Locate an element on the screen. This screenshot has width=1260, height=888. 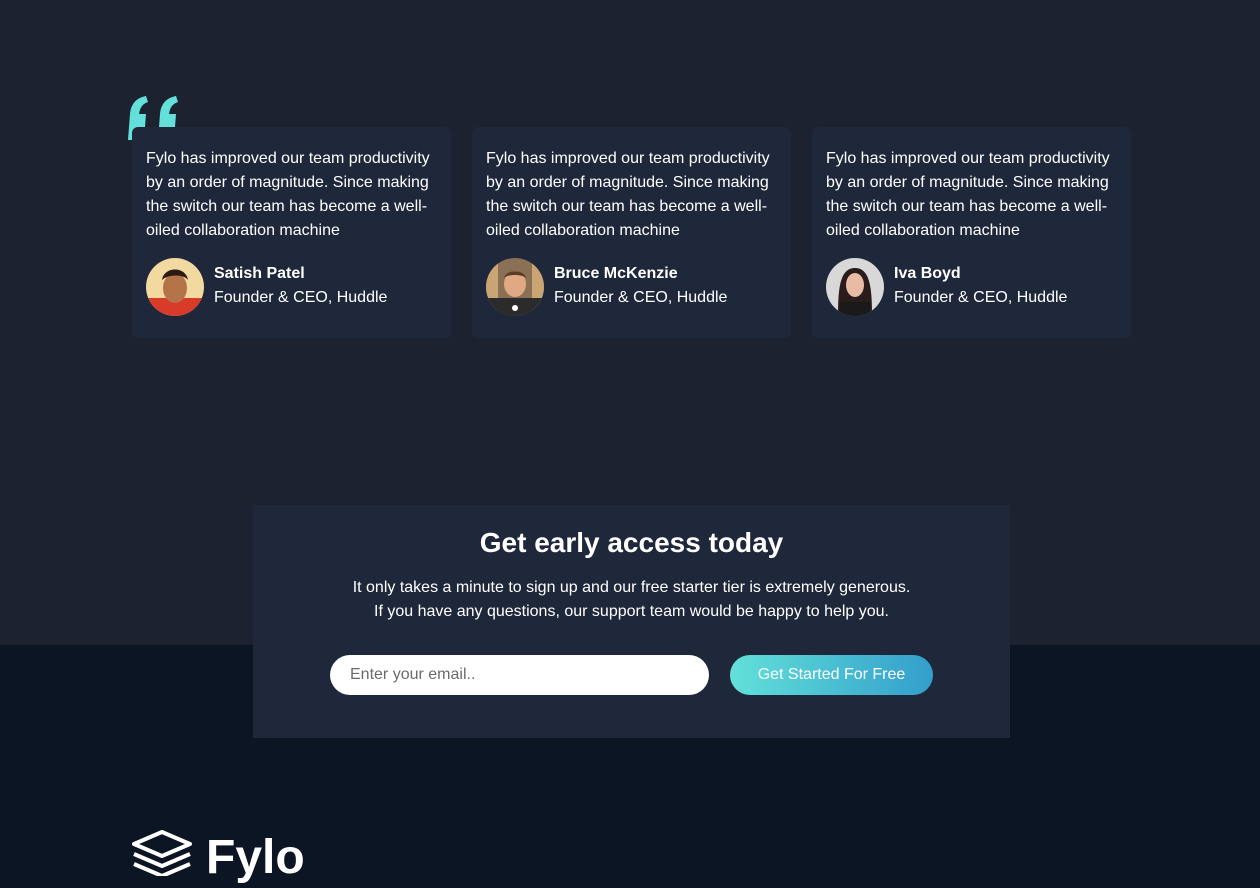
testimonial-author: Bruce McKenzie Founder & CEO, Huddle is located at coordinates (606, 287).